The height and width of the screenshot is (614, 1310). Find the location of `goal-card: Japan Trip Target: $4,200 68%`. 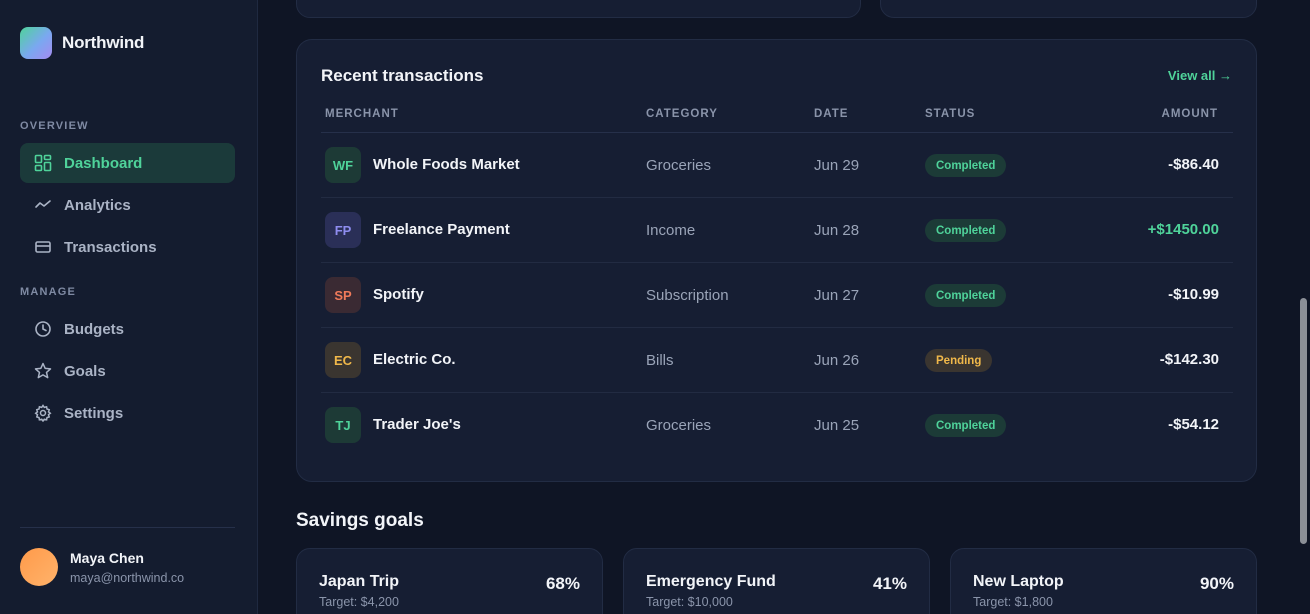

goal-card: Japan Trip Target: $4,200 68% is located at coordinates (449, 581).